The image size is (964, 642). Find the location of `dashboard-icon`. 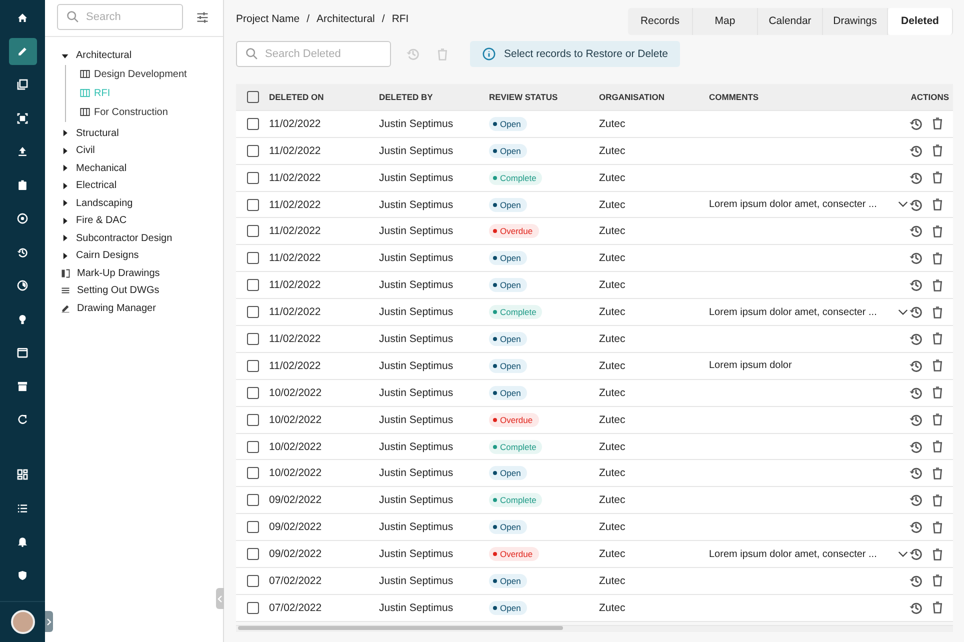

dashboard-icon is located at coordinates (22, 474).